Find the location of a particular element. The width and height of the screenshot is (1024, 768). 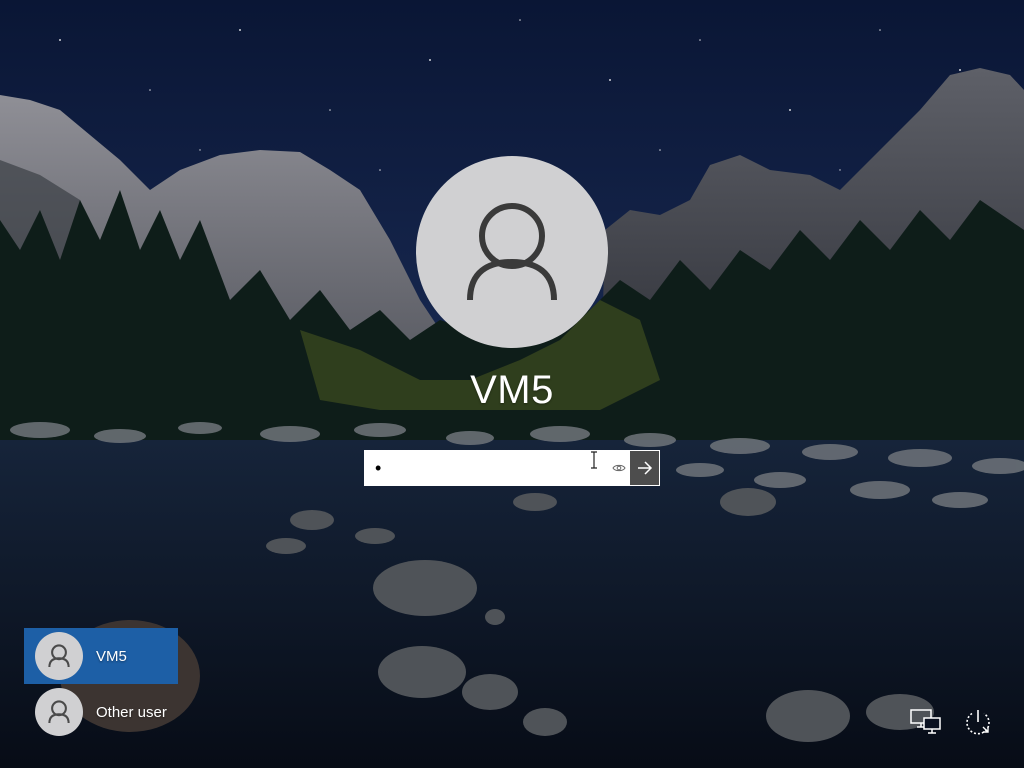

power-icon is located at coordinates (978, 722).